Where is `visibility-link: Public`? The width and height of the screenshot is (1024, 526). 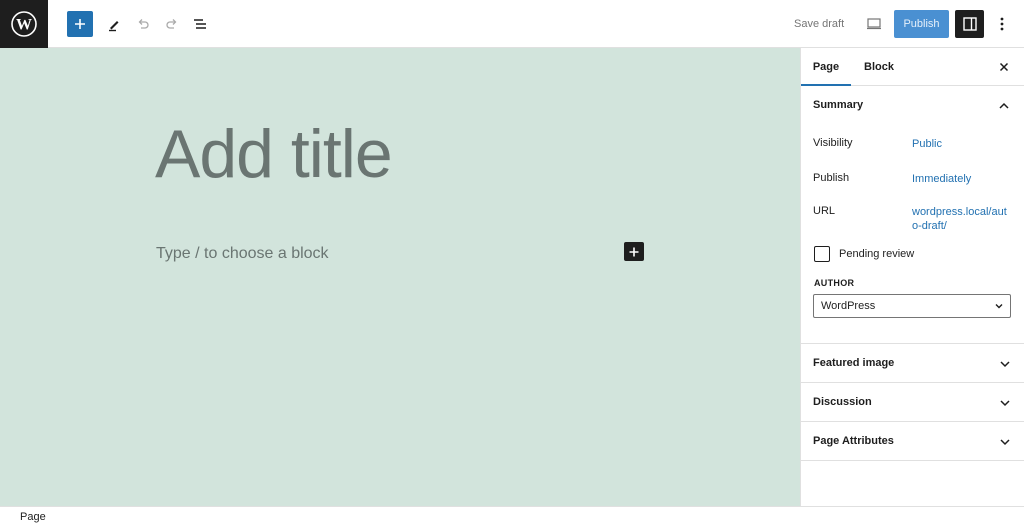 visibility-link: Public is located at coordinates (962, 144).